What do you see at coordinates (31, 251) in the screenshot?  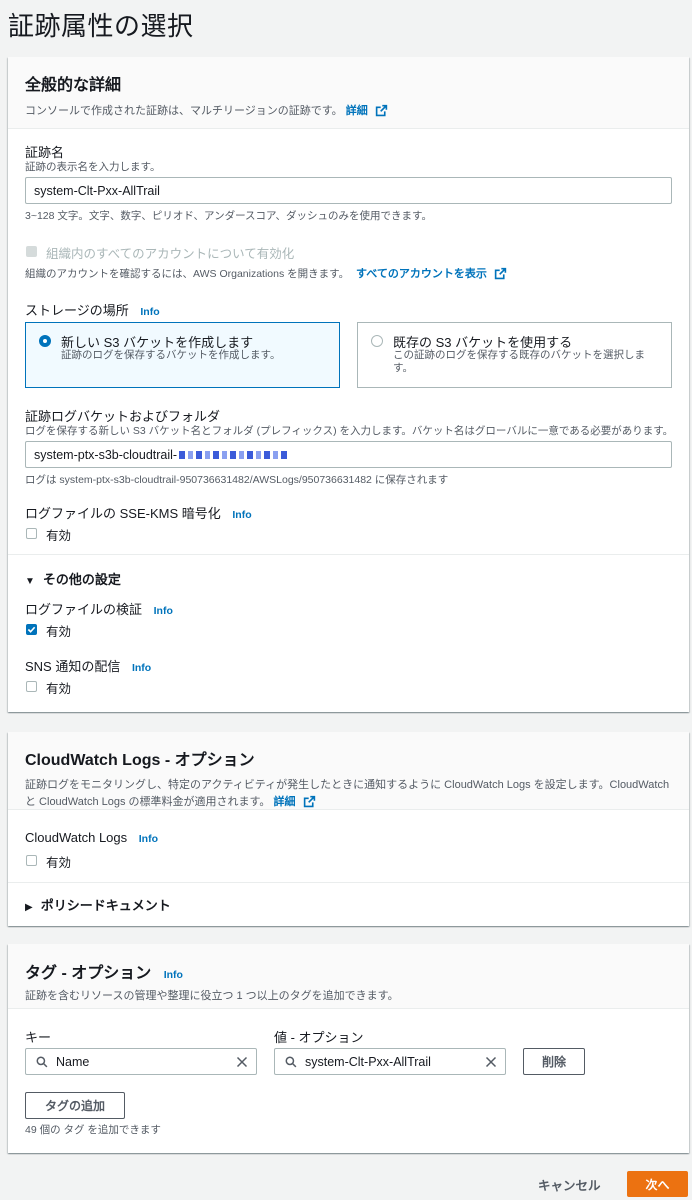 I see `org-enable-checkbox` at bounding box center [31, 251].